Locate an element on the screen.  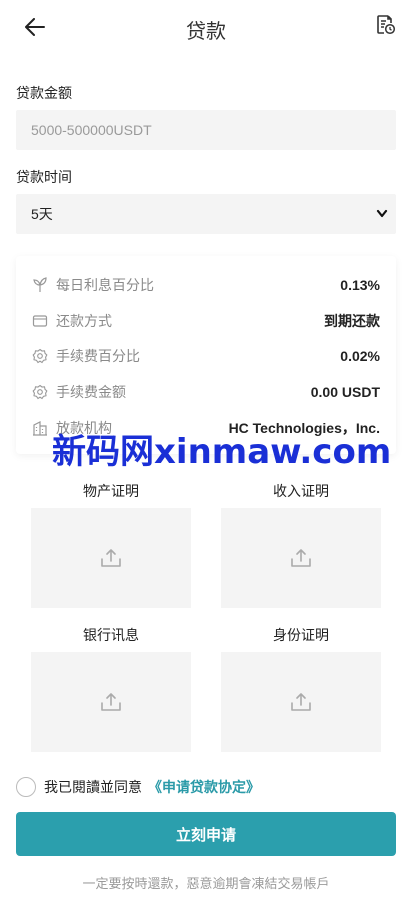
upload-title-identity: 身份证明 is located at coordinates (301, 635).